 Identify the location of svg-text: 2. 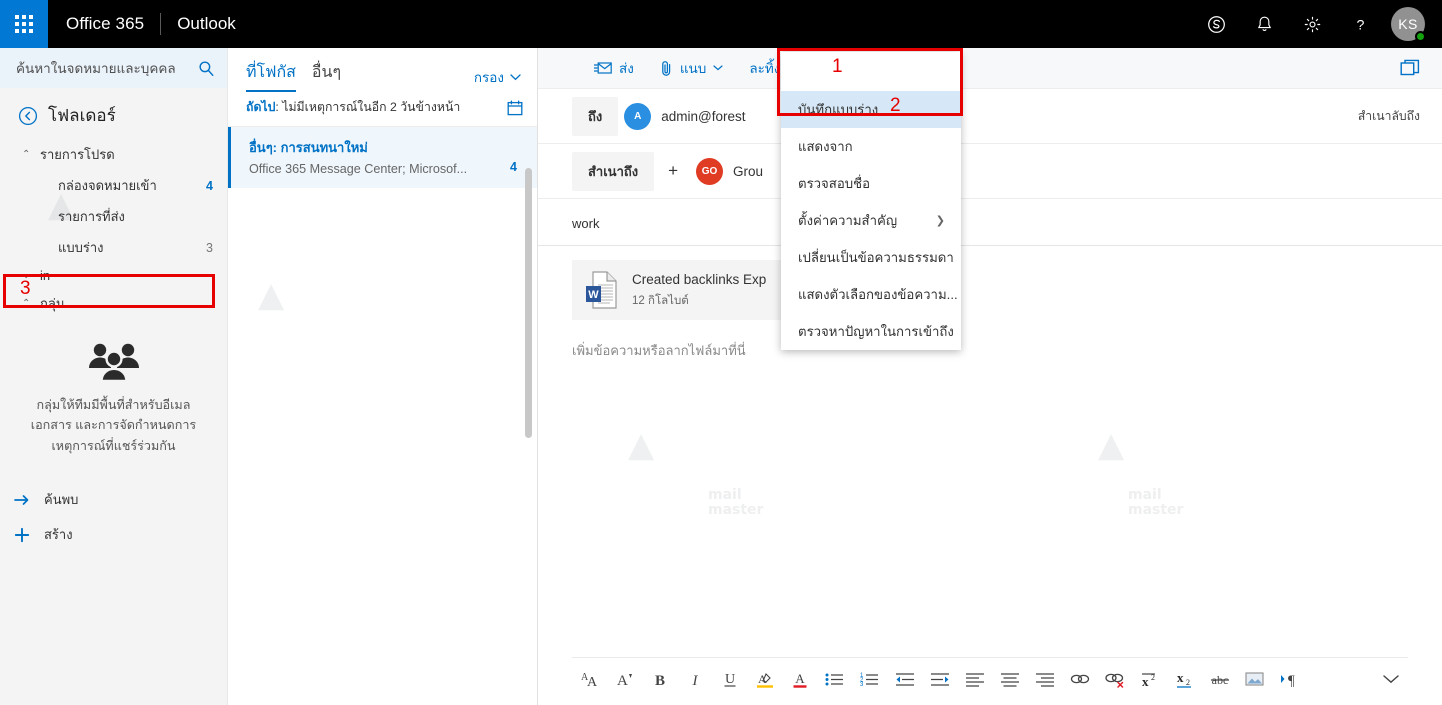
(1188, 682).